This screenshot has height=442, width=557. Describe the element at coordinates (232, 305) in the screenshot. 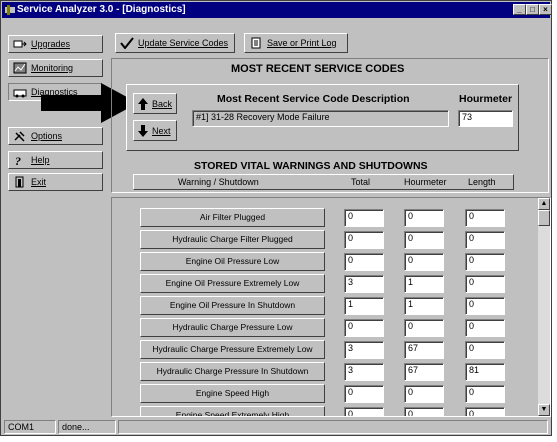

I see `warning-row-button: Engine Oil Pressure In Shutdown` at that location.